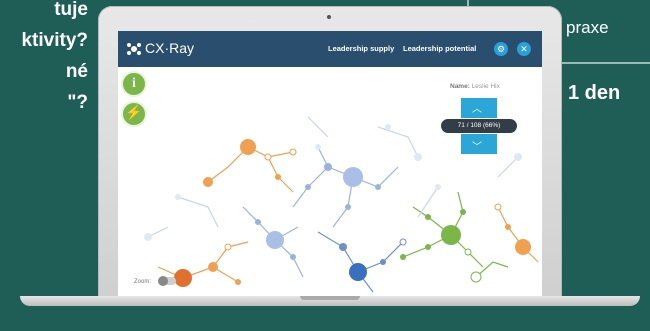  Describe the element at coordinates (48, 59) in the screenshot. I see `background-left-text: tuje ktivity? né "?` at that location.